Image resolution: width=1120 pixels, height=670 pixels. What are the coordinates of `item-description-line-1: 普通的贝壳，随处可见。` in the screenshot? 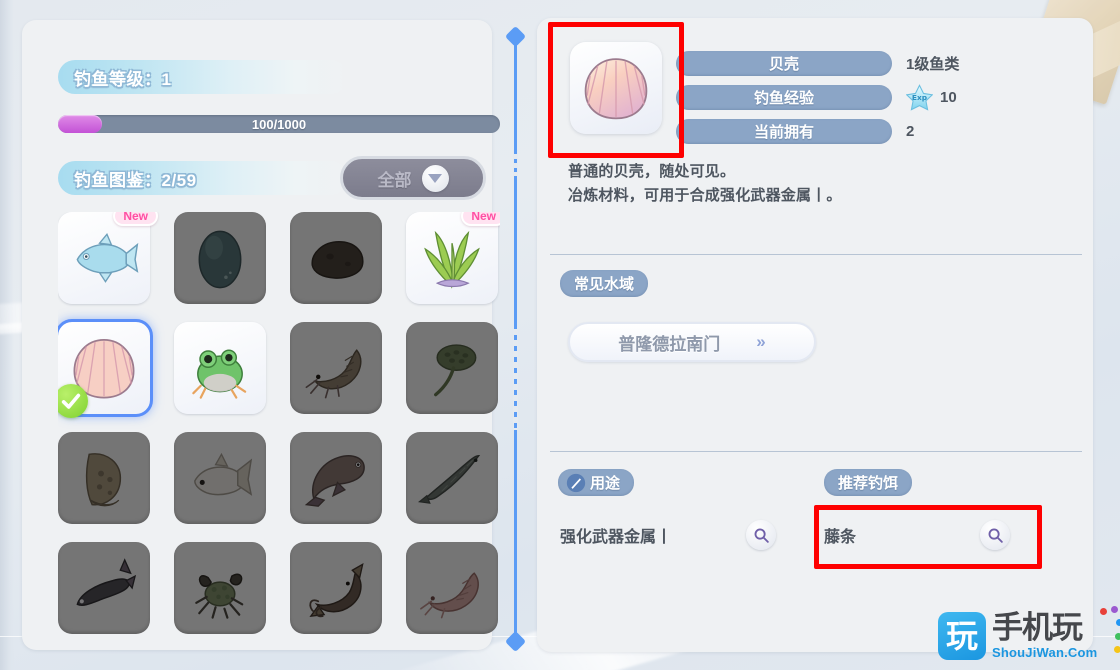 It's located at (652, 171).